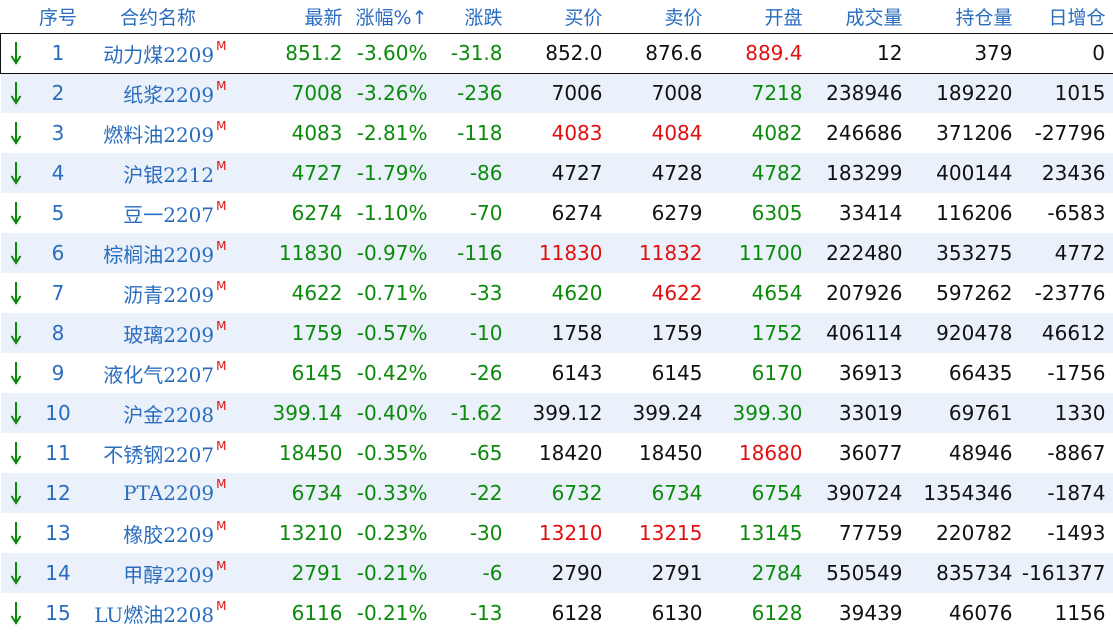 This screenshot has width=1113, height=635. What do you see at coordinates (974, 133) in the screenshot?
I see `open-interest: 371206` at bounding box center [974, 133].